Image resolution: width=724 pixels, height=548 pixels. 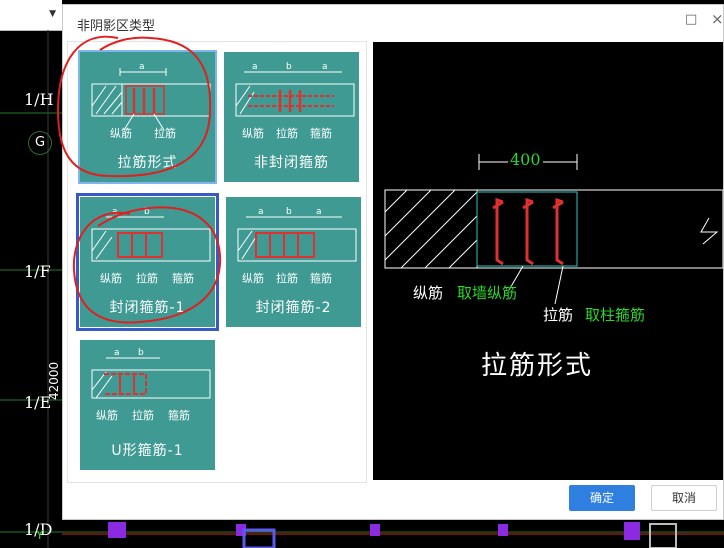 I want to click on cancel-button: 取消, so click(x=684, y=498).